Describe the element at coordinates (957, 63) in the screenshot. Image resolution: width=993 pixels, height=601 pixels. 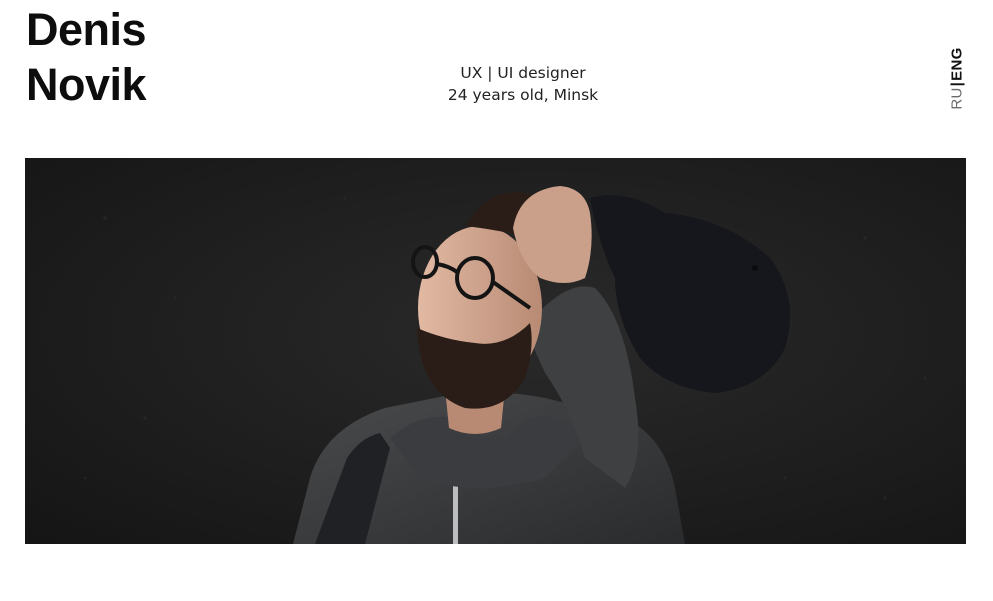
I see `language-eng-link: ENG` at that location.